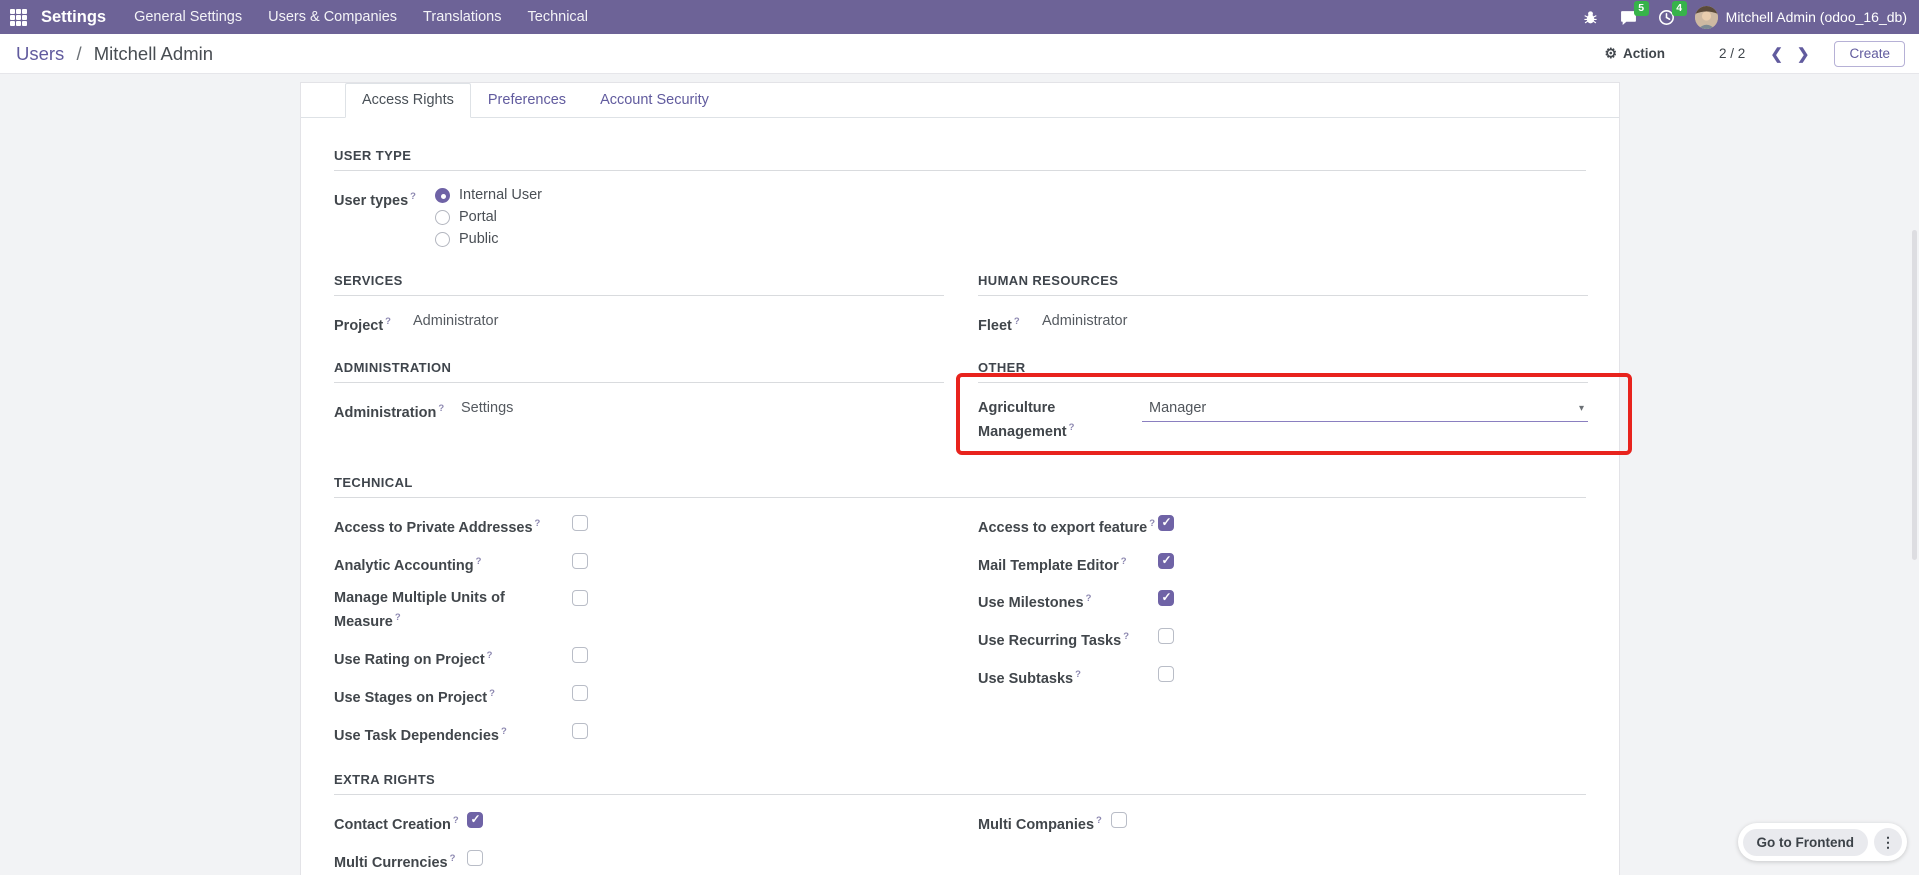 The height and width of the screenshot is (875, 1919). What do you see at coordinates (639, 324) in the screenshot?
I see `field-project: Project? Administrator` at bounding box center [639, 324].